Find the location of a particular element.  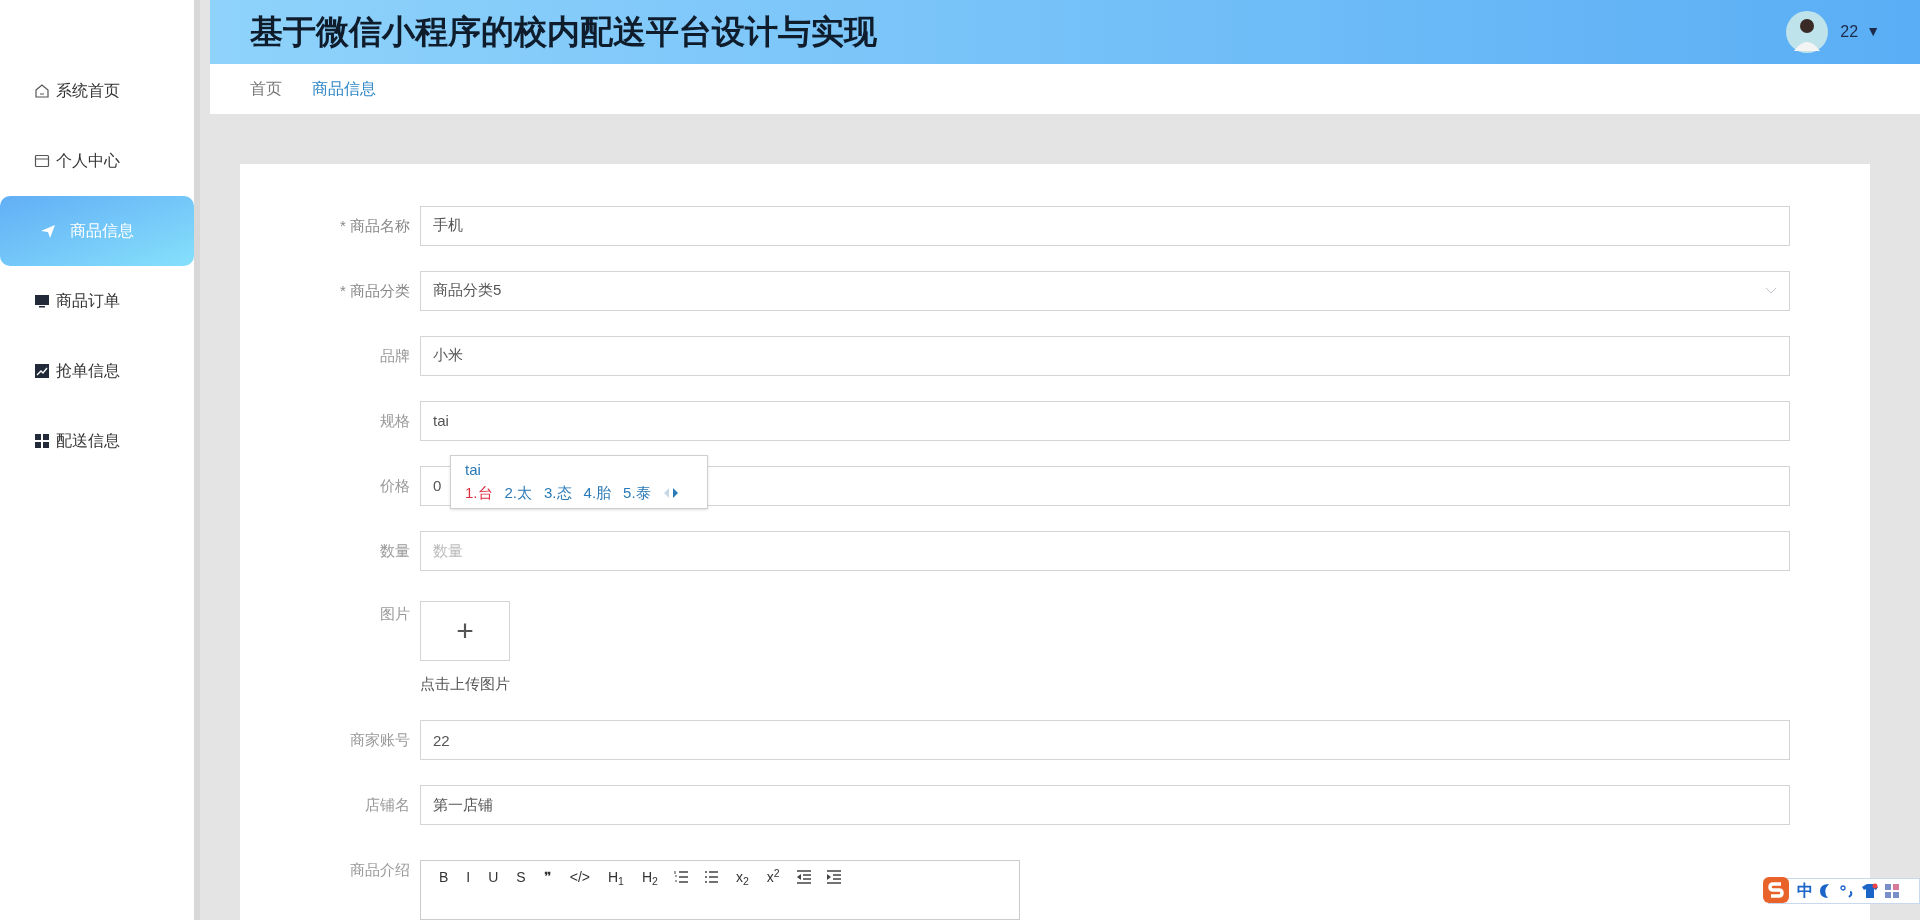

shirt-icon is located at coordinates (1870, 891).